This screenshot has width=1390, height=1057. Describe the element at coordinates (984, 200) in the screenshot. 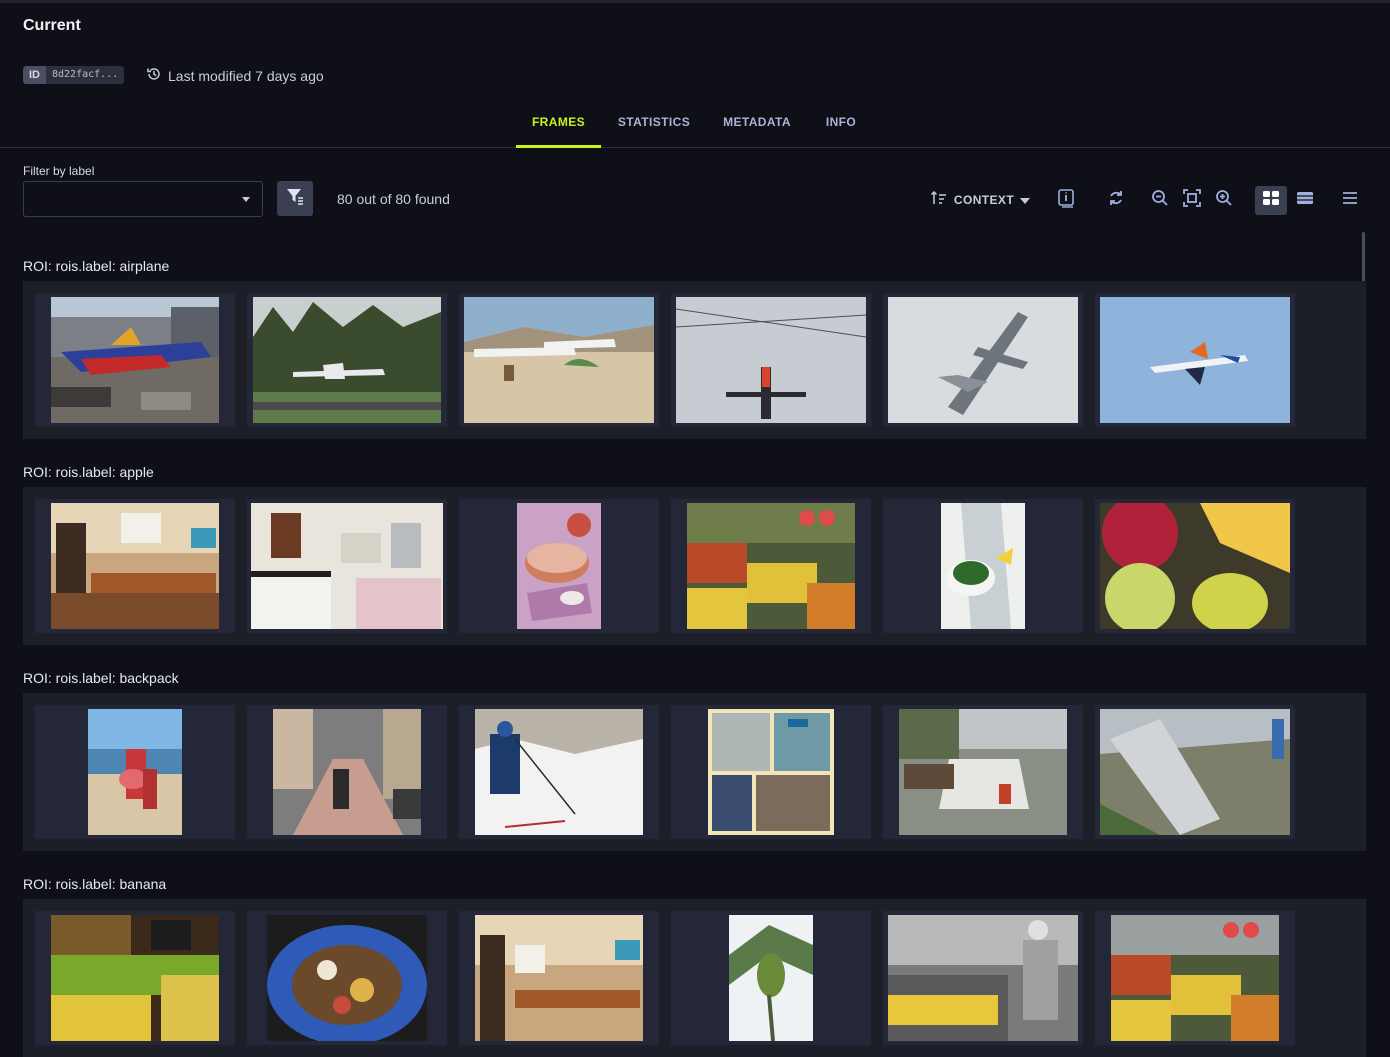

I see `sort-label: CONTEXT` at that location.